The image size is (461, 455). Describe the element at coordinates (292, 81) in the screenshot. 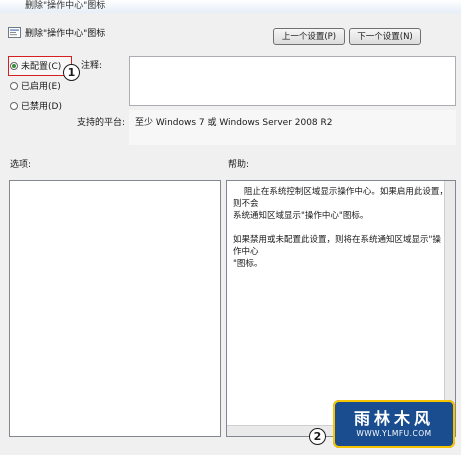

I see `comment-textarea` at that location.